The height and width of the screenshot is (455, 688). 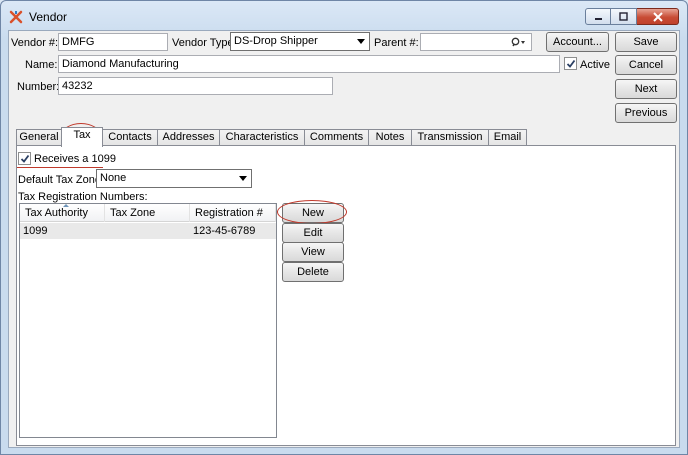 I want to click on column-header-registration: Registration #, so click(x=233, y=213).